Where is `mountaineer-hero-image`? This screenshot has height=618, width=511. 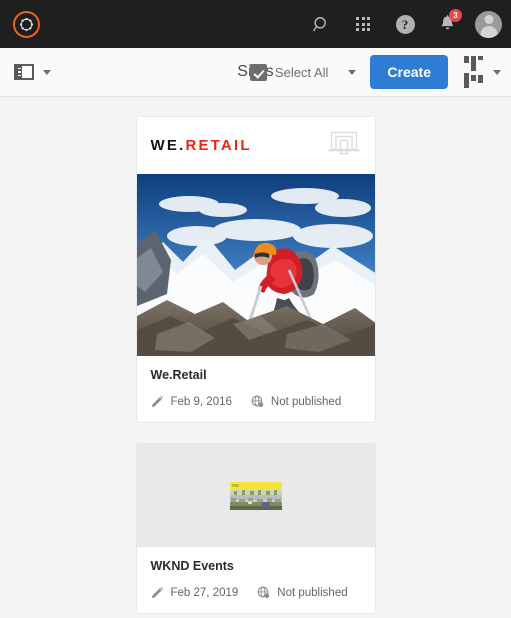 mountaineer-hero-image is located at coordinates (255, 265).